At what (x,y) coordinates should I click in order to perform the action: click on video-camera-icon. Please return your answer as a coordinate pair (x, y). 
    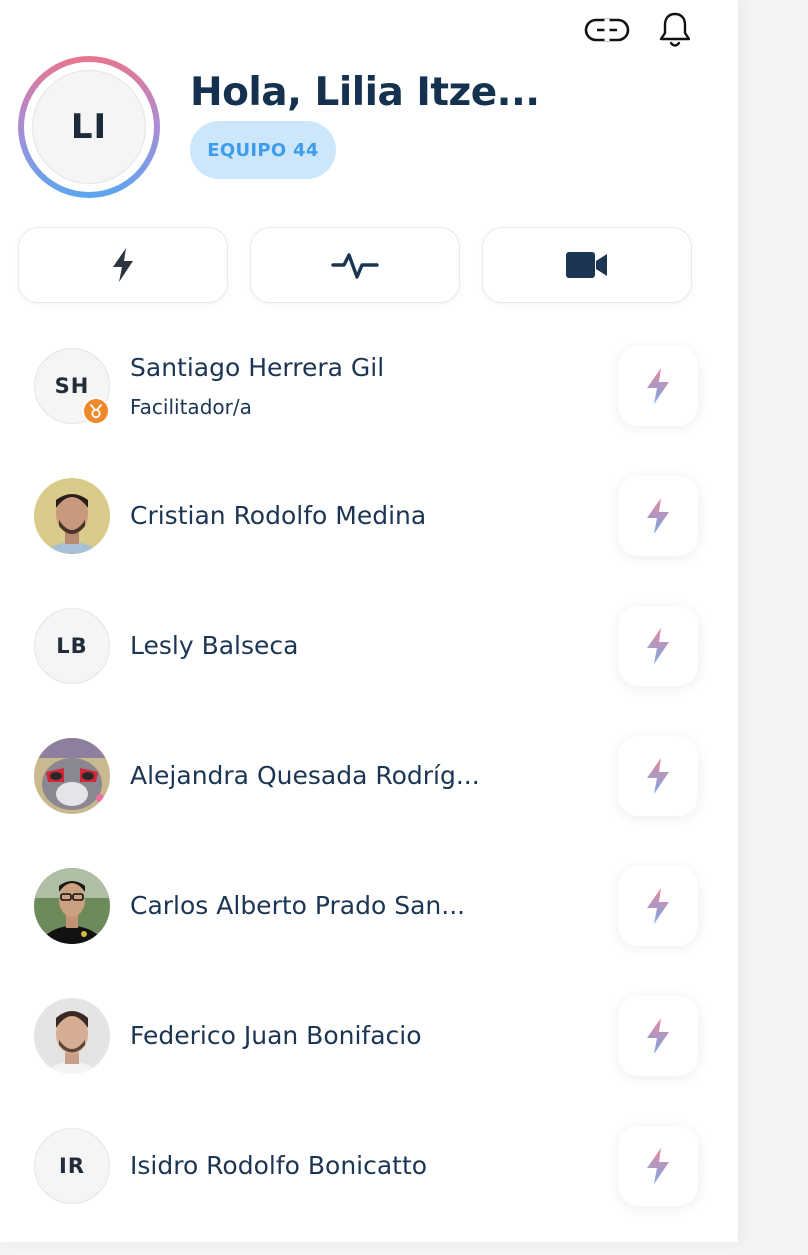
    Looking at the image, I should click on (586, 265).